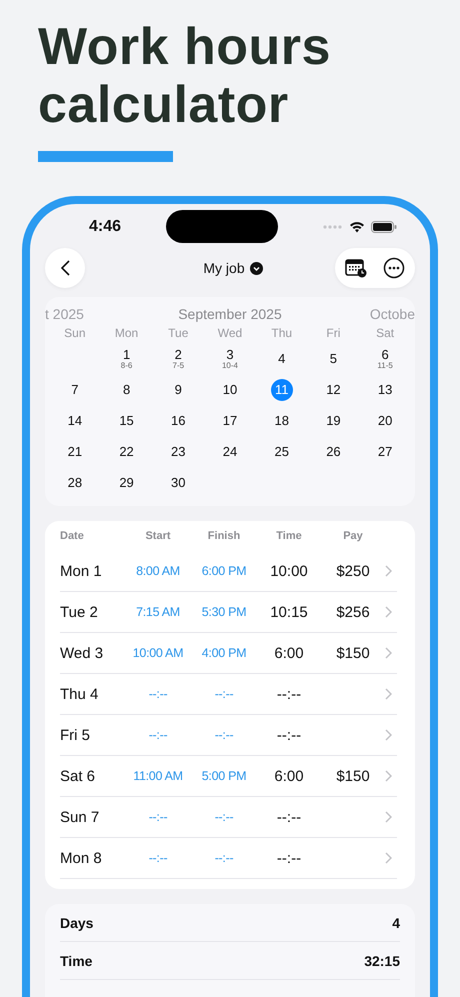 Image resolution: width=460 pixels, height=997 pixels. Describe the element at coordinates (228, 776) in the screenshot. I see `shift-row: Sat 6 11:00 AM 5:00 PM 6:00 $150` at that location.